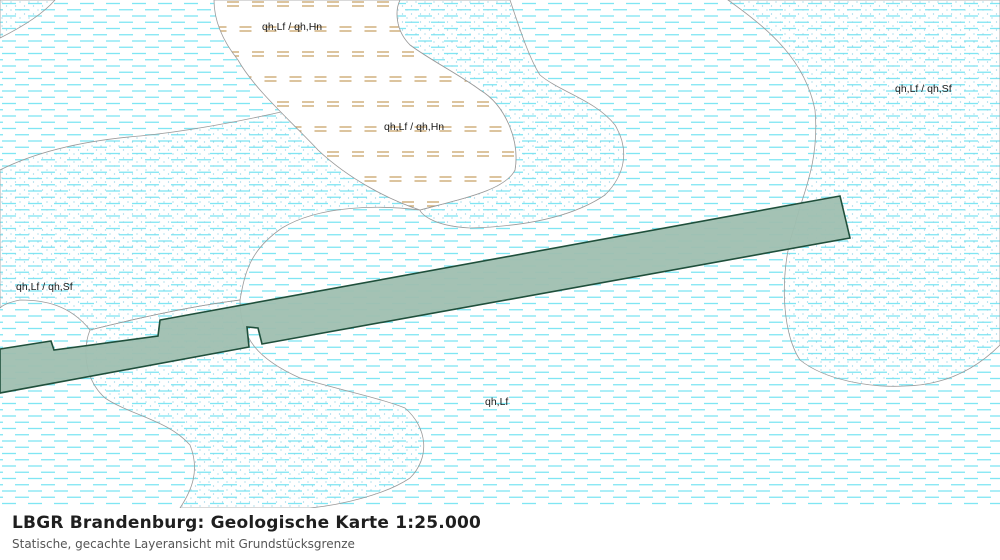 This screenshot has height=560, width=1000. What do you see at coordinates (496, 402) in the screenshot?
I see `map-label-5: qh,Lf` at bounding box center [496, 402].